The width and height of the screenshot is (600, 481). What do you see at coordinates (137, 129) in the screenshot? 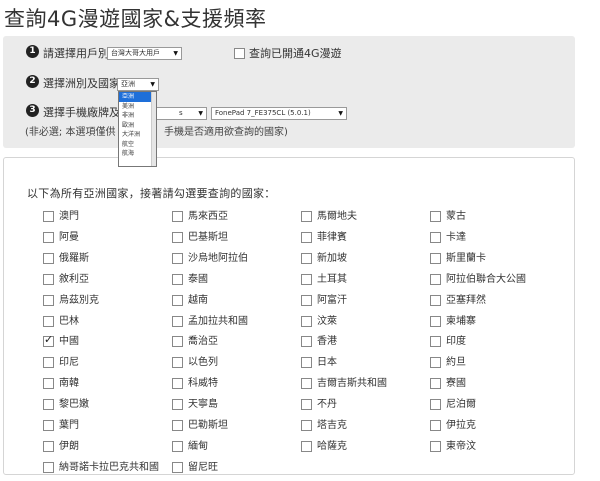
I see `continent-dropdown-list: 亞洲 美洲 非洲 歐洲 大洋洲 航空 航海` at bounding box center [137, 129].